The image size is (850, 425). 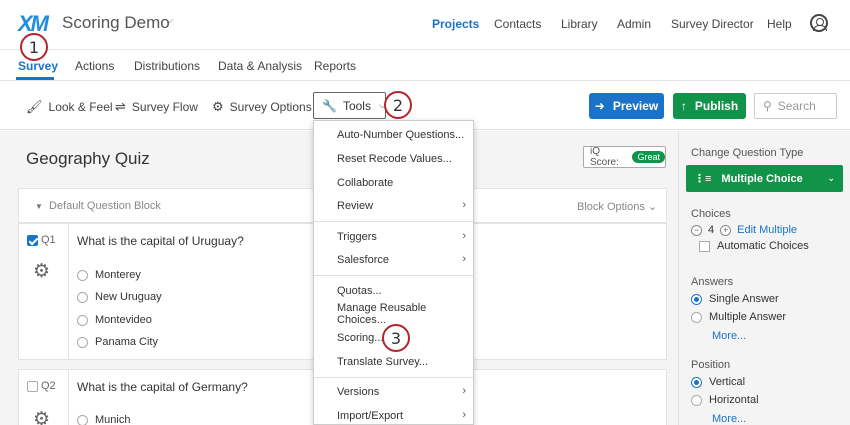 I want to click on question-type-value: Multiple Choice, so click(x=762, y=178).